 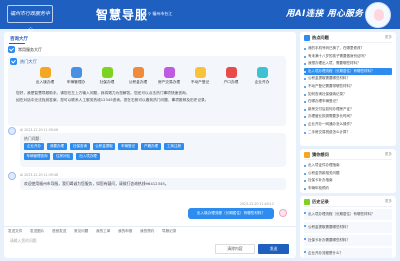 What do you see at coordinates (81, 231) in the screenshot?
I see `toolbar-item: 常见问题` at bounding box center [81, 231].